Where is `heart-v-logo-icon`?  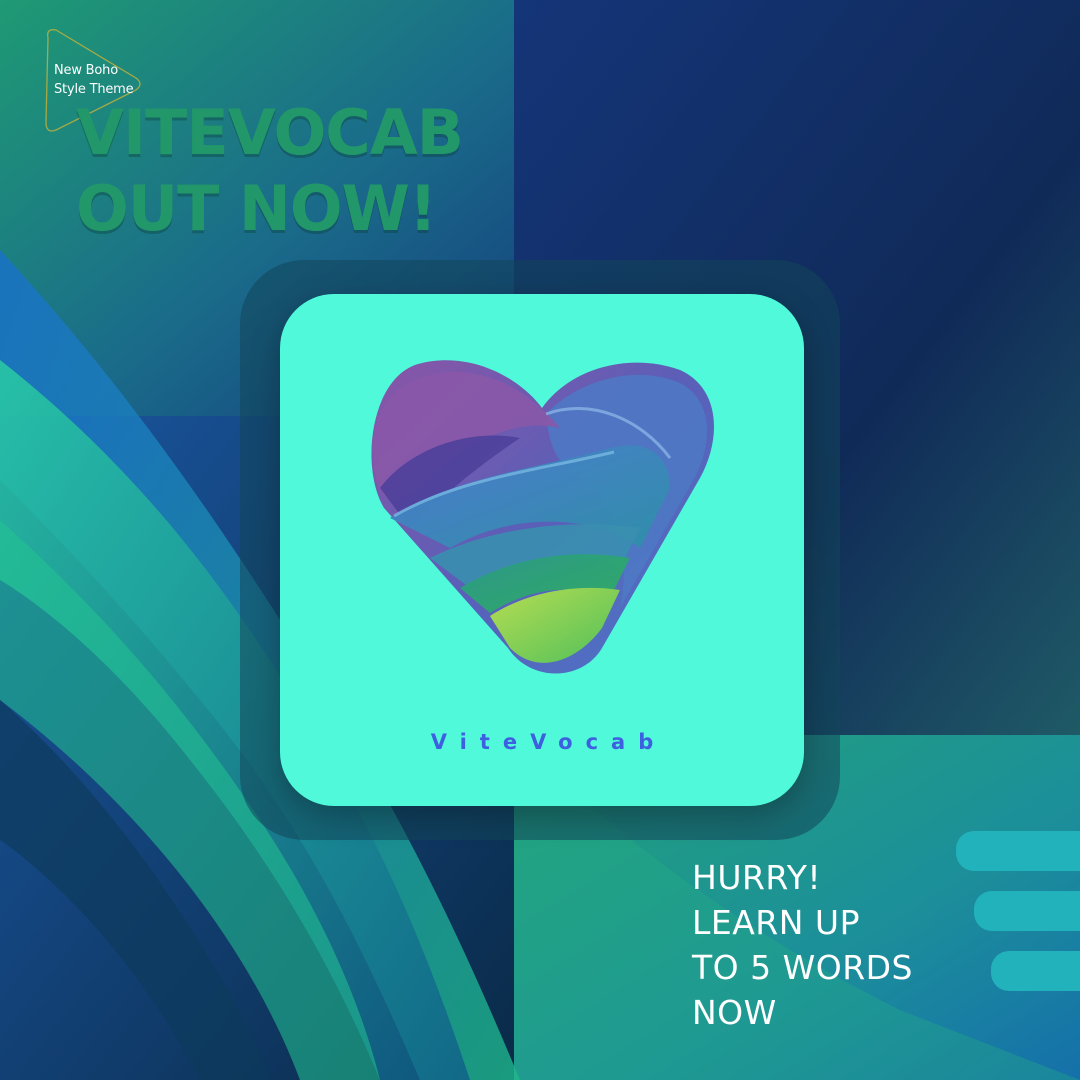
heart-v-logo-icon is located at coordinates (542, 517).